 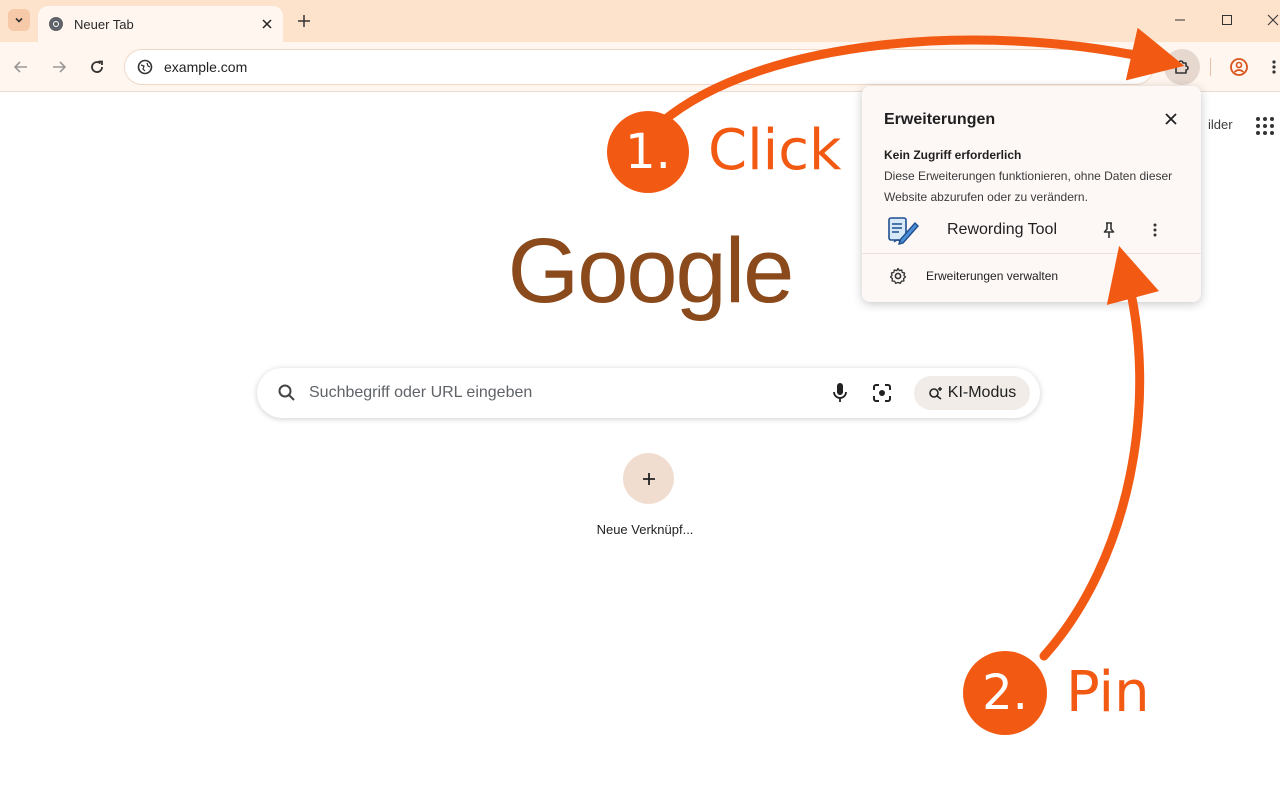 I want to click on maximize-icon, so click(x=1227, y=20).